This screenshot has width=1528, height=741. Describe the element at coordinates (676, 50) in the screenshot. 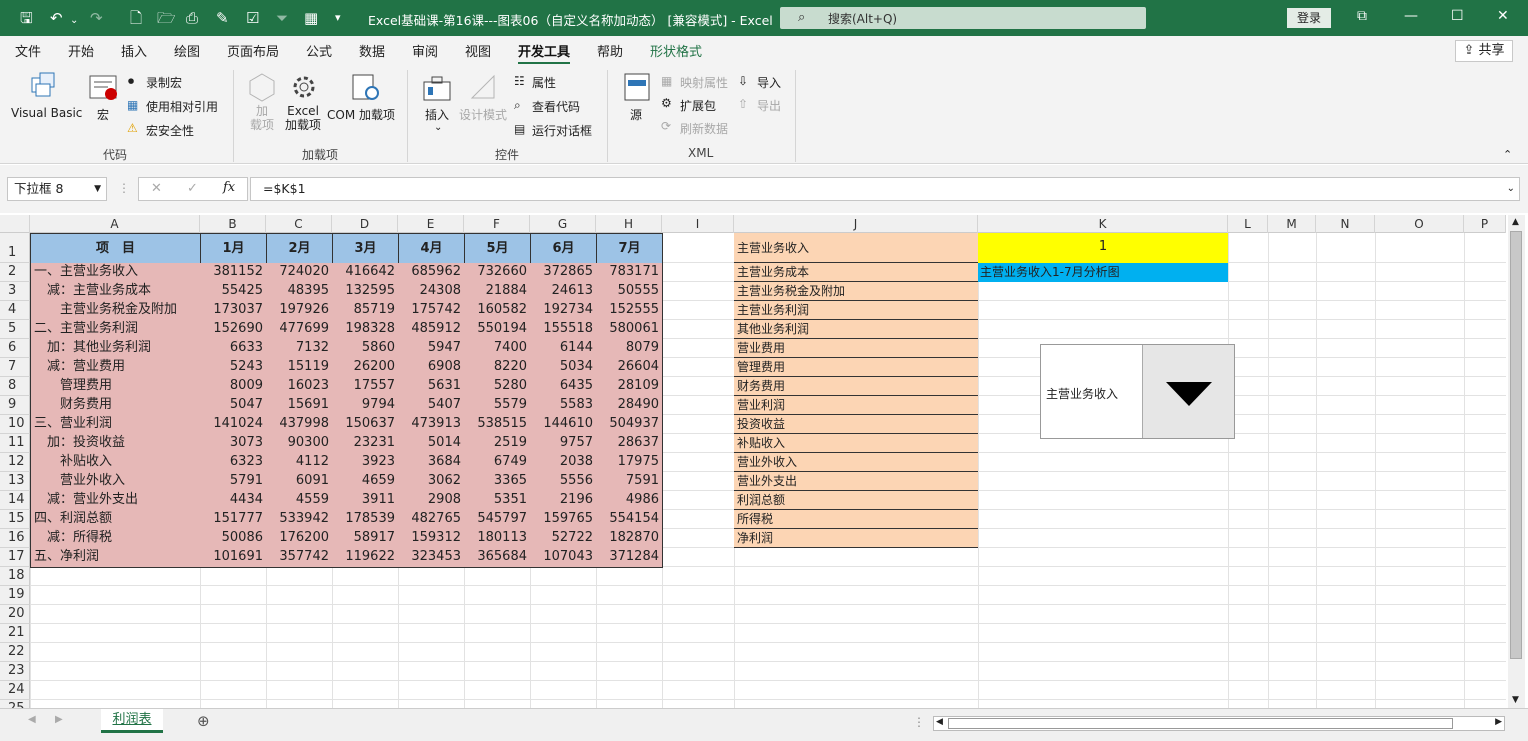

I see `tab-shape-format: 形状格式` at that location.